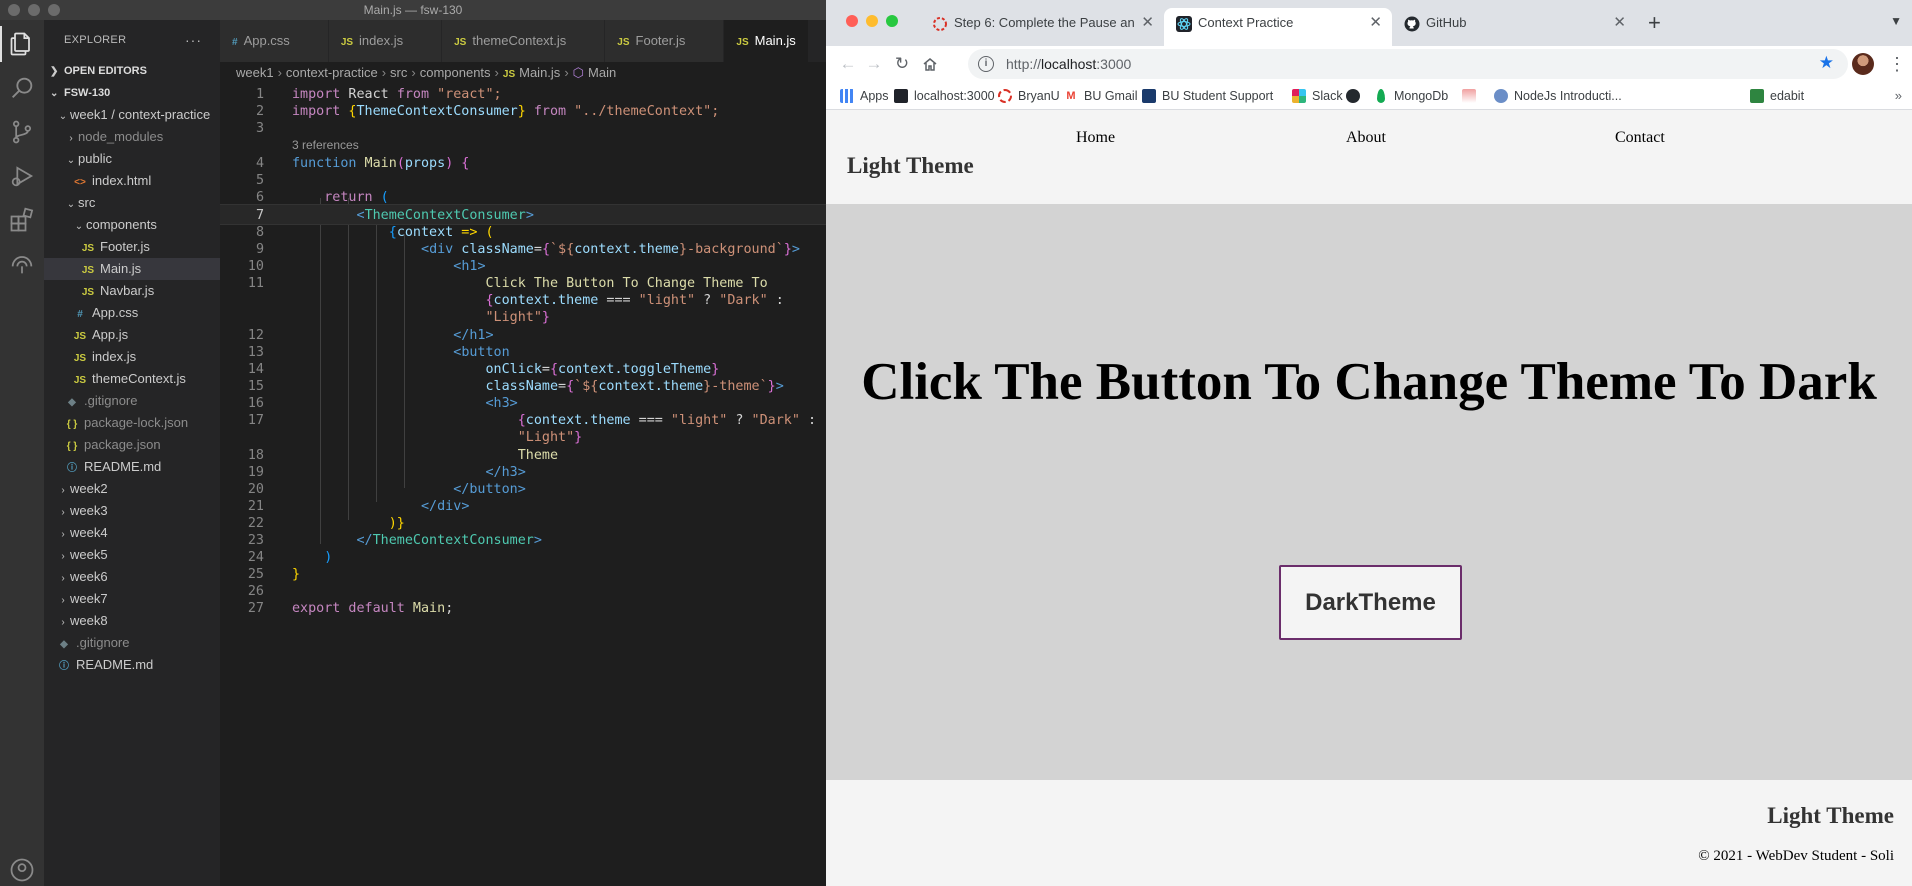  What do you see at coordinates (863, 95) in the screenshot?
I see `bookmark-apps: Apps` at bounding box center [863, 95].